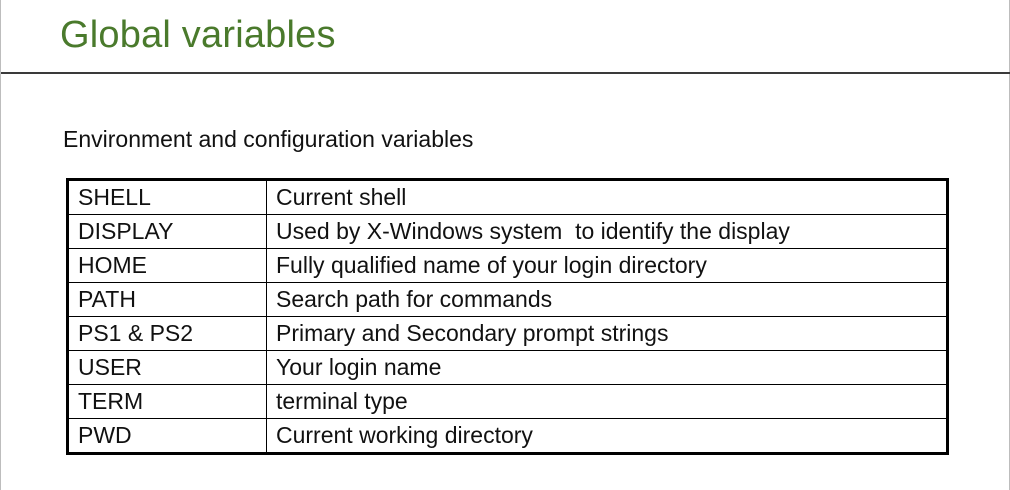 This screenshot has width=1010, height=490. I want to click on variable-description-cell: Current shell, so click(607, 197).